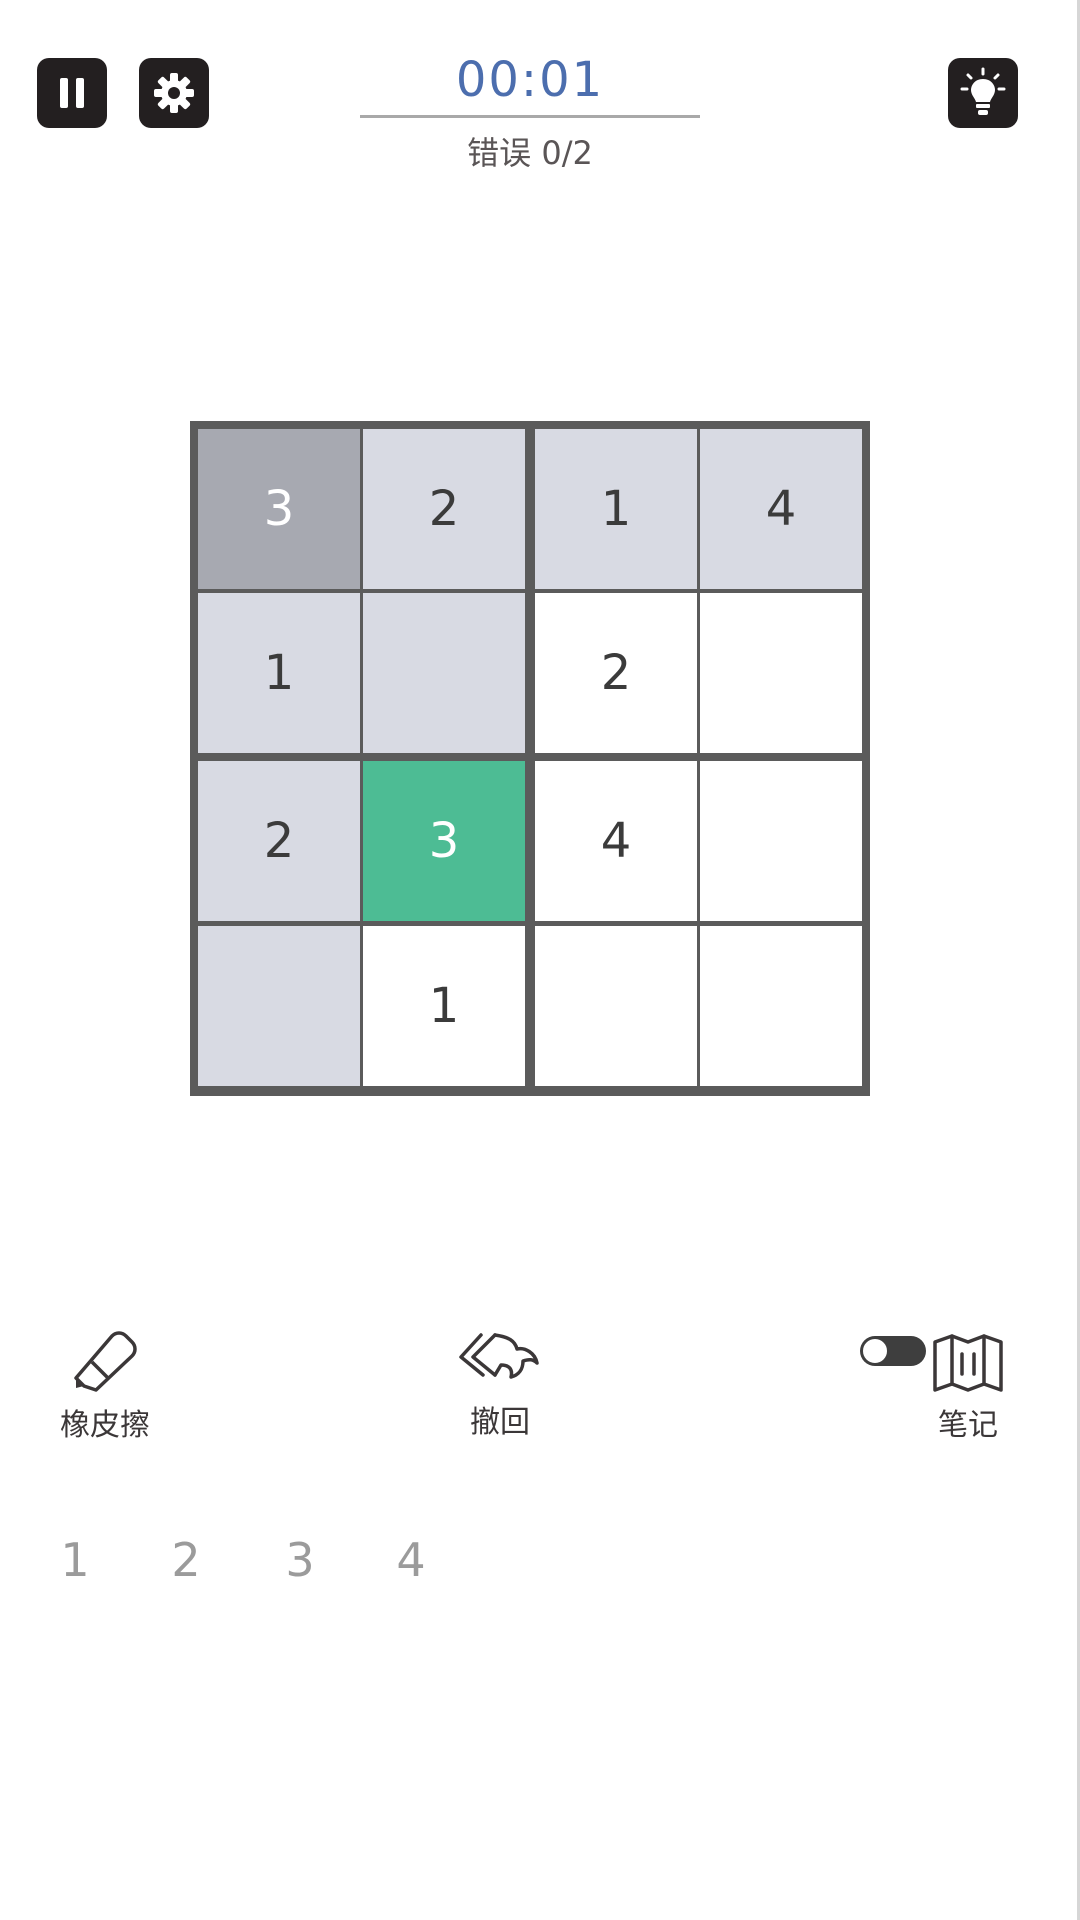  What do you see at coordinates (300, 1560) in the screenshot?
I see `numpad-key-3: 3` at bounding box center [300, 1560].